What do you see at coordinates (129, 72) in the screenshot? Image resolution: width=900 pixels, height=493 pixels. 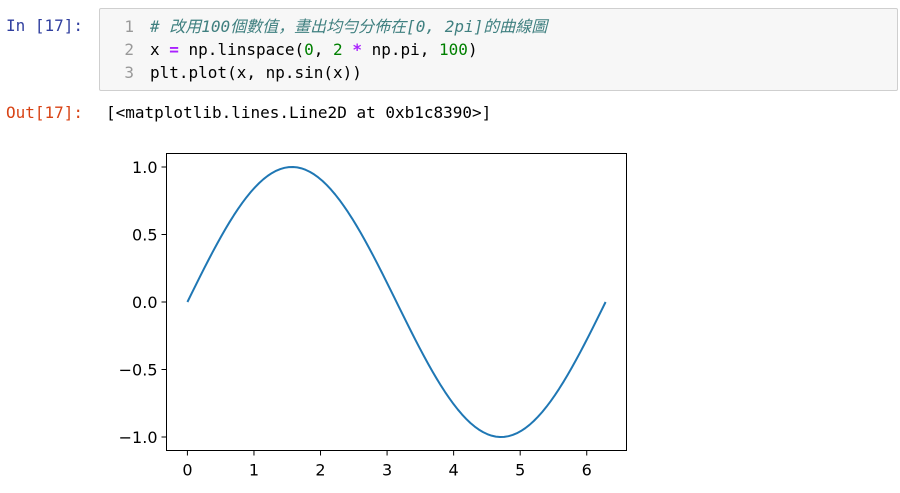 I see `line-number: 3` at bounding box center [129, 72].